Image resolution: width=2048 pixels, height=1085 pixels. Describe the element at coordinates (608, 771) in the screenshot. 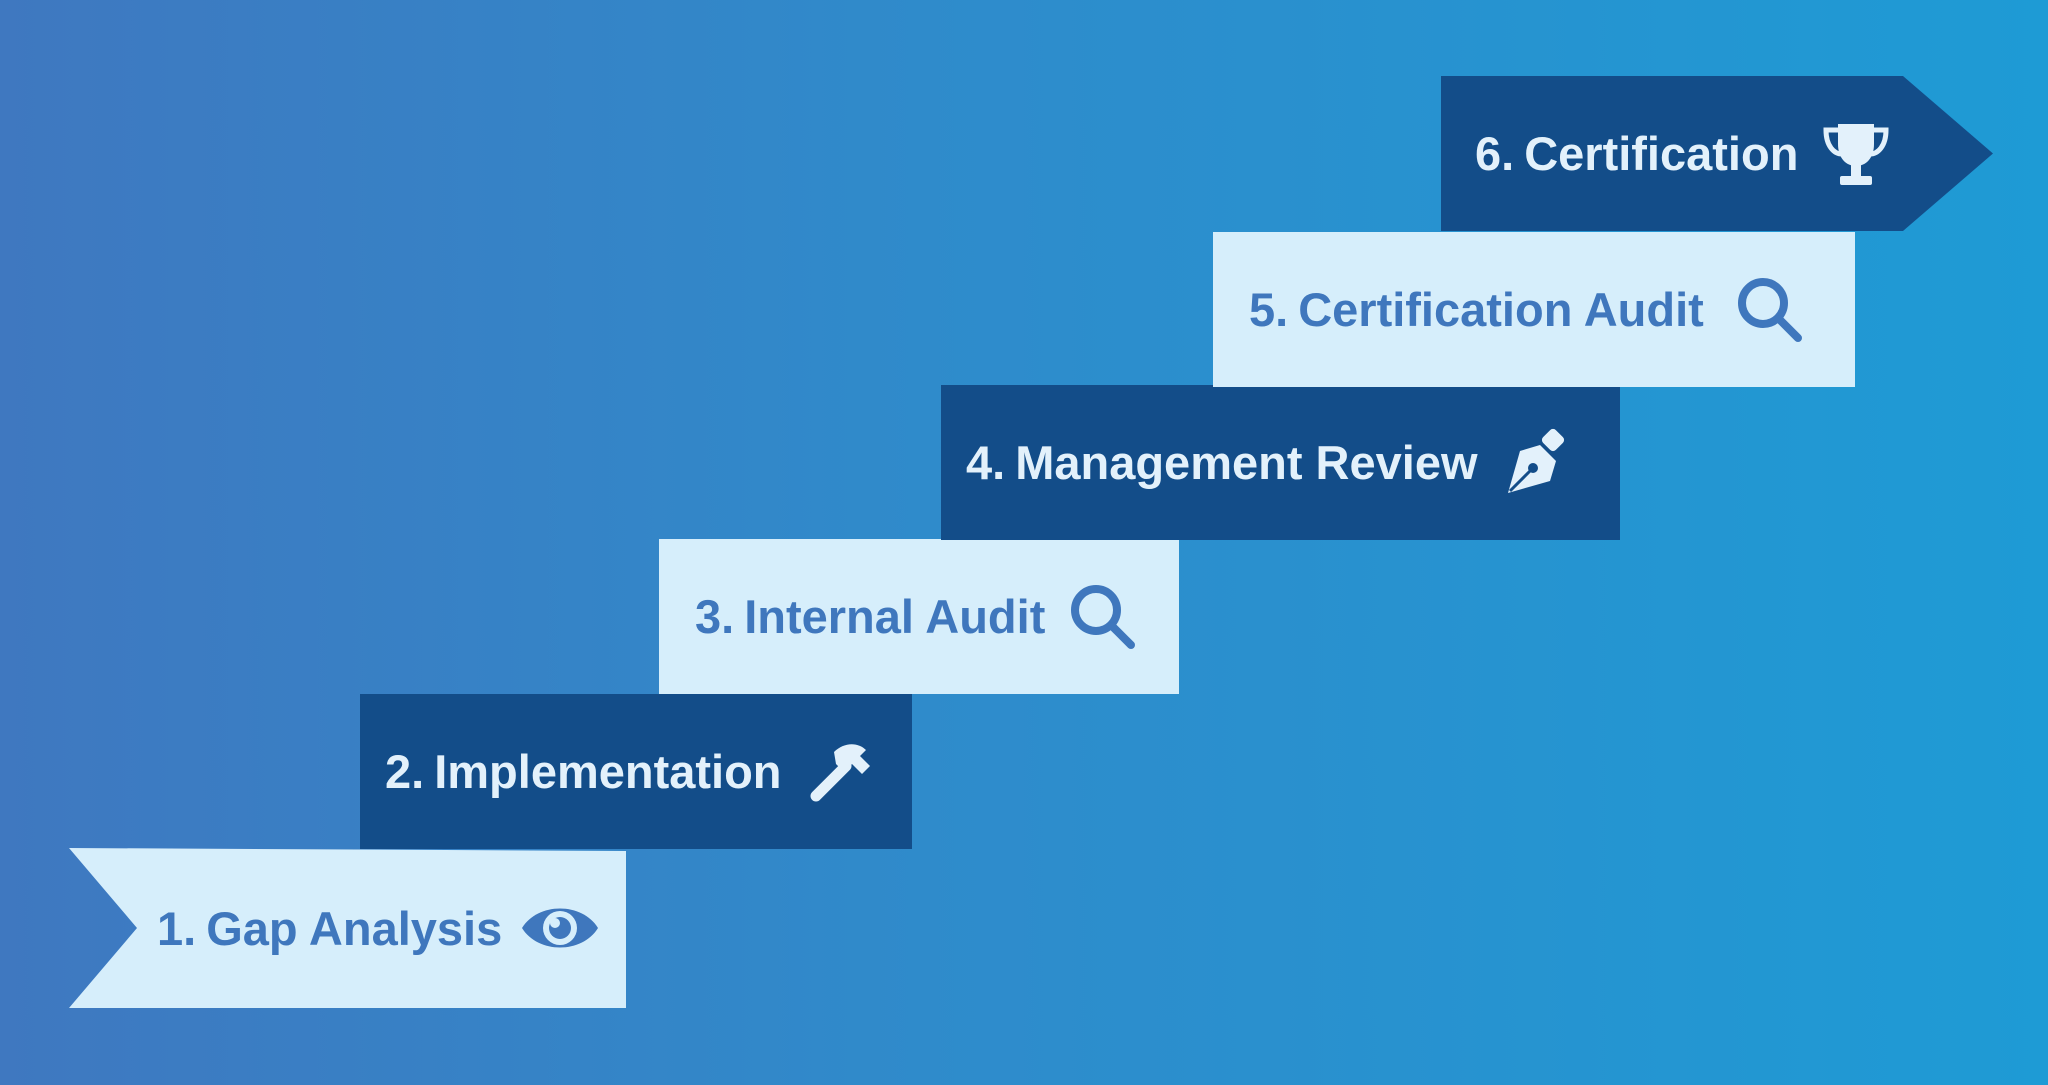

I see `step-label: Implementation` at that location.